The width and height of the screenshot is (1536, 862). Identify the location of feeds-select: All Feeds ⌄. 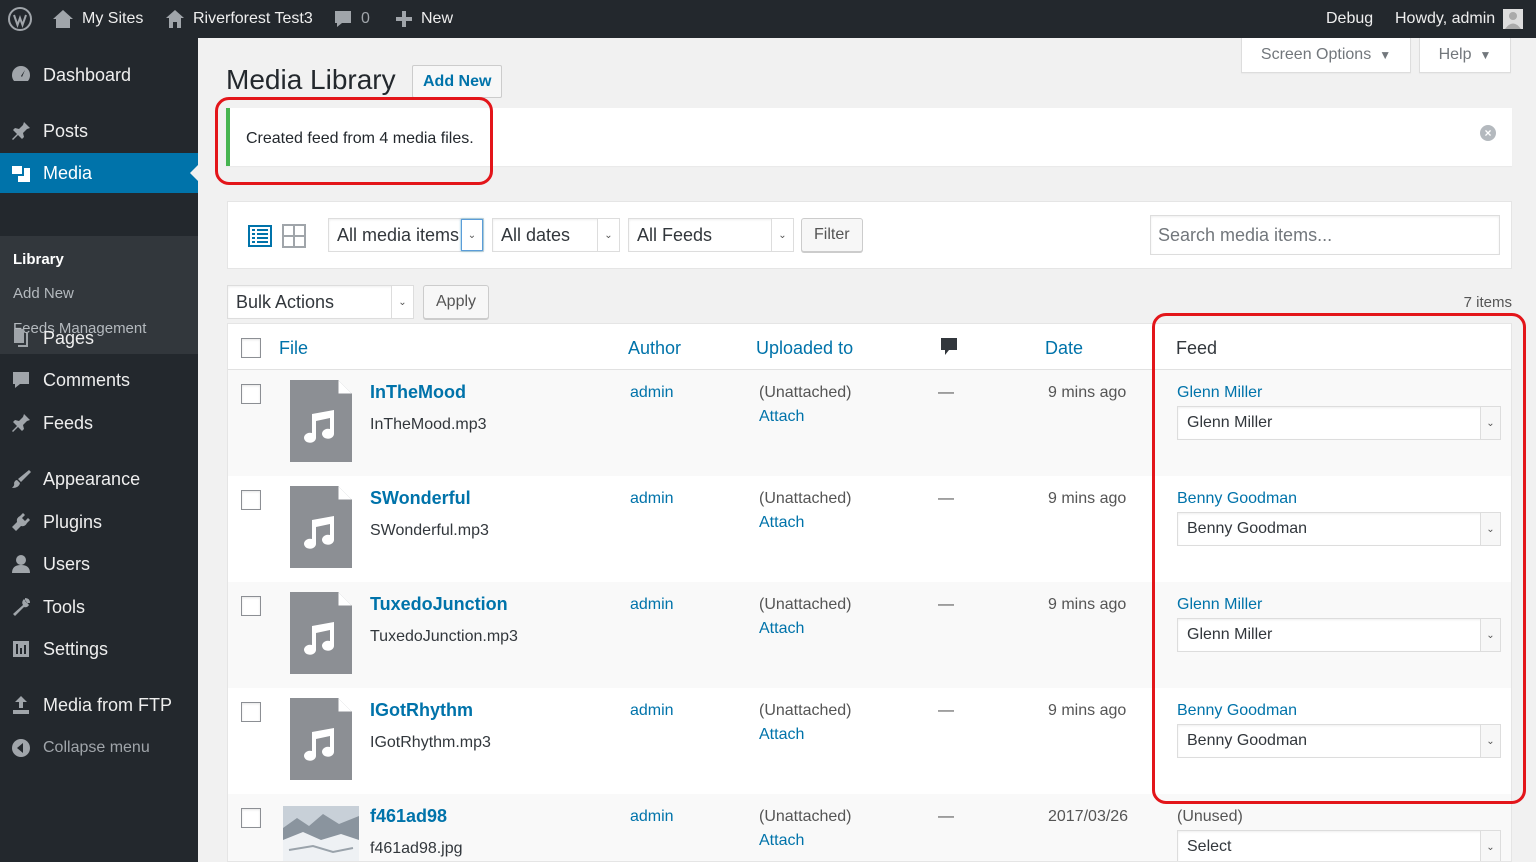
(711, 235).